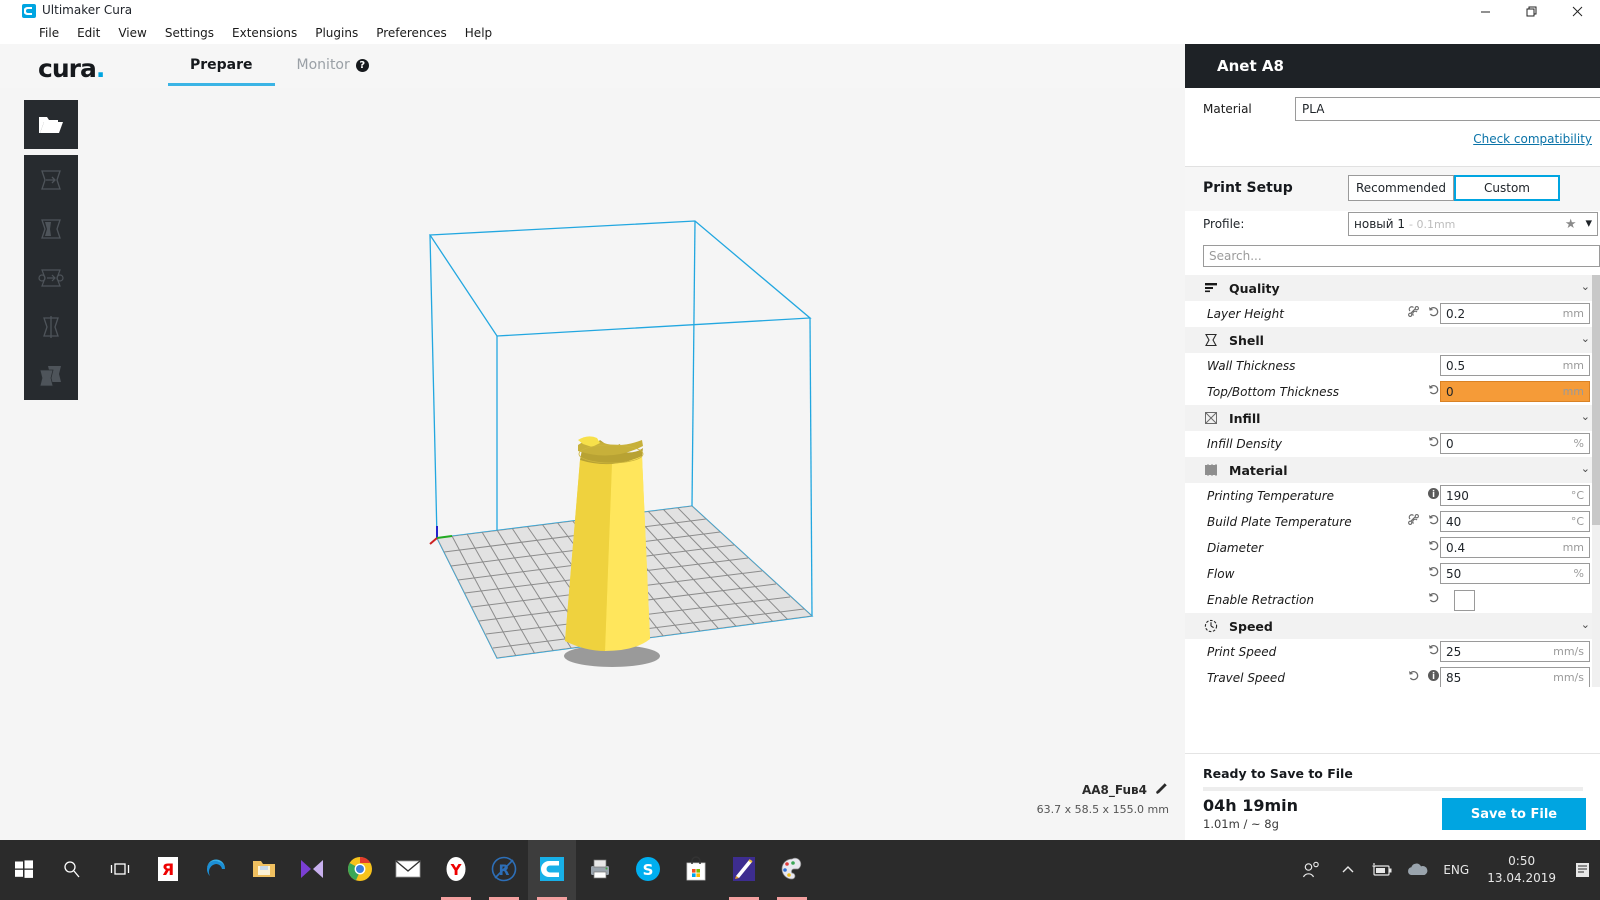  What do you see at coordinates (1392, 522) in the screenshot?
I see `setting-build-plate-temperature: Build Plate Temperature 40 °C` at bounding box center [1392, 522].